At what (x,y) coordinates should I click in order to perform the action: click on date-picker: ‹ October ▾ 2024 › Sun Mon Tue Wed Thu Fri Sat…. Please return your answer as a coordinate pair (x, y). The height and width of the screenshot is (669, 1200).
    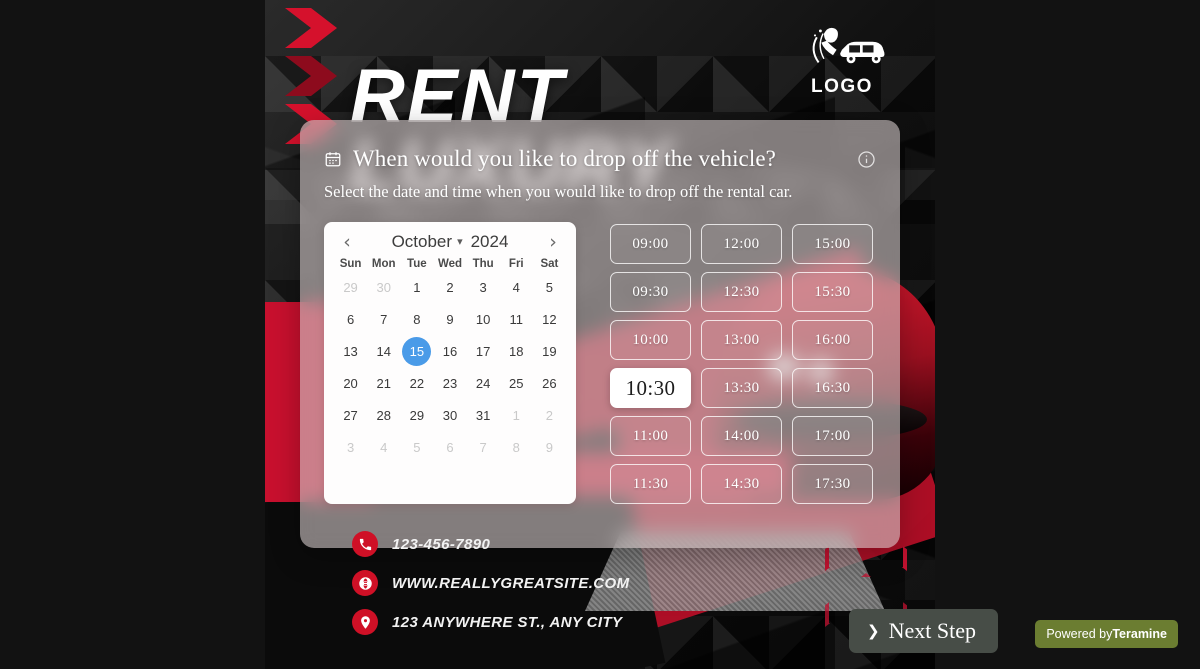
    Looking at the image, I should click on (450, 363).